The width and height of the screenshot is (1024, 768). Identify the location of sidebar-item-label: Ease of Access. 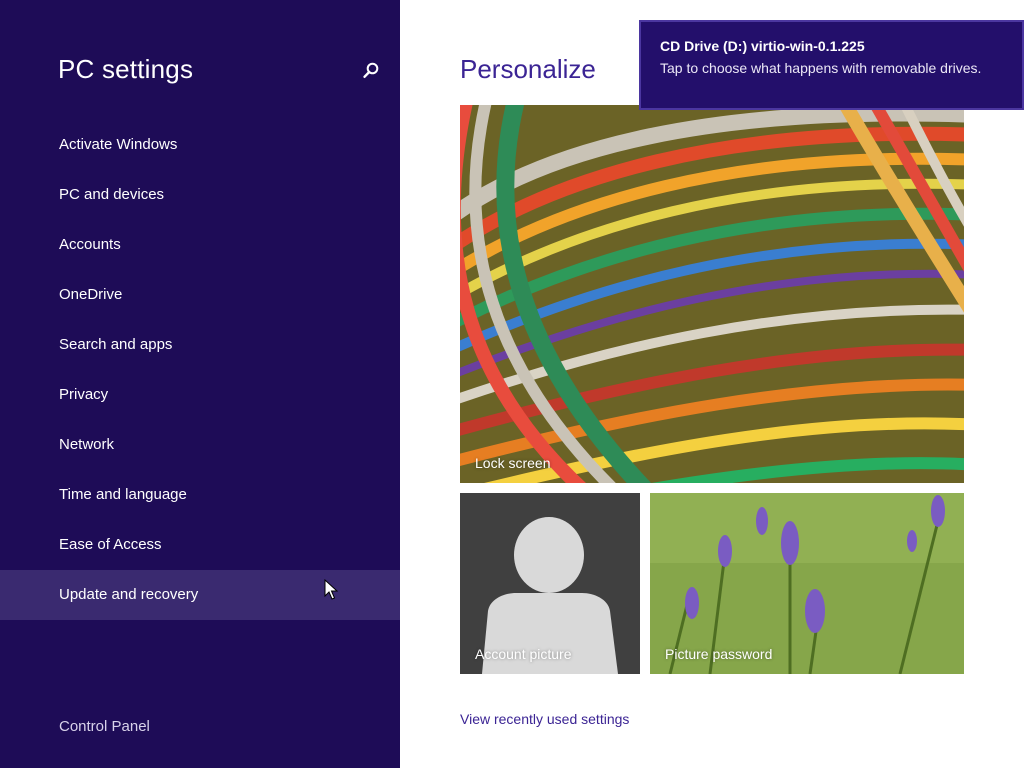
(110, 544).